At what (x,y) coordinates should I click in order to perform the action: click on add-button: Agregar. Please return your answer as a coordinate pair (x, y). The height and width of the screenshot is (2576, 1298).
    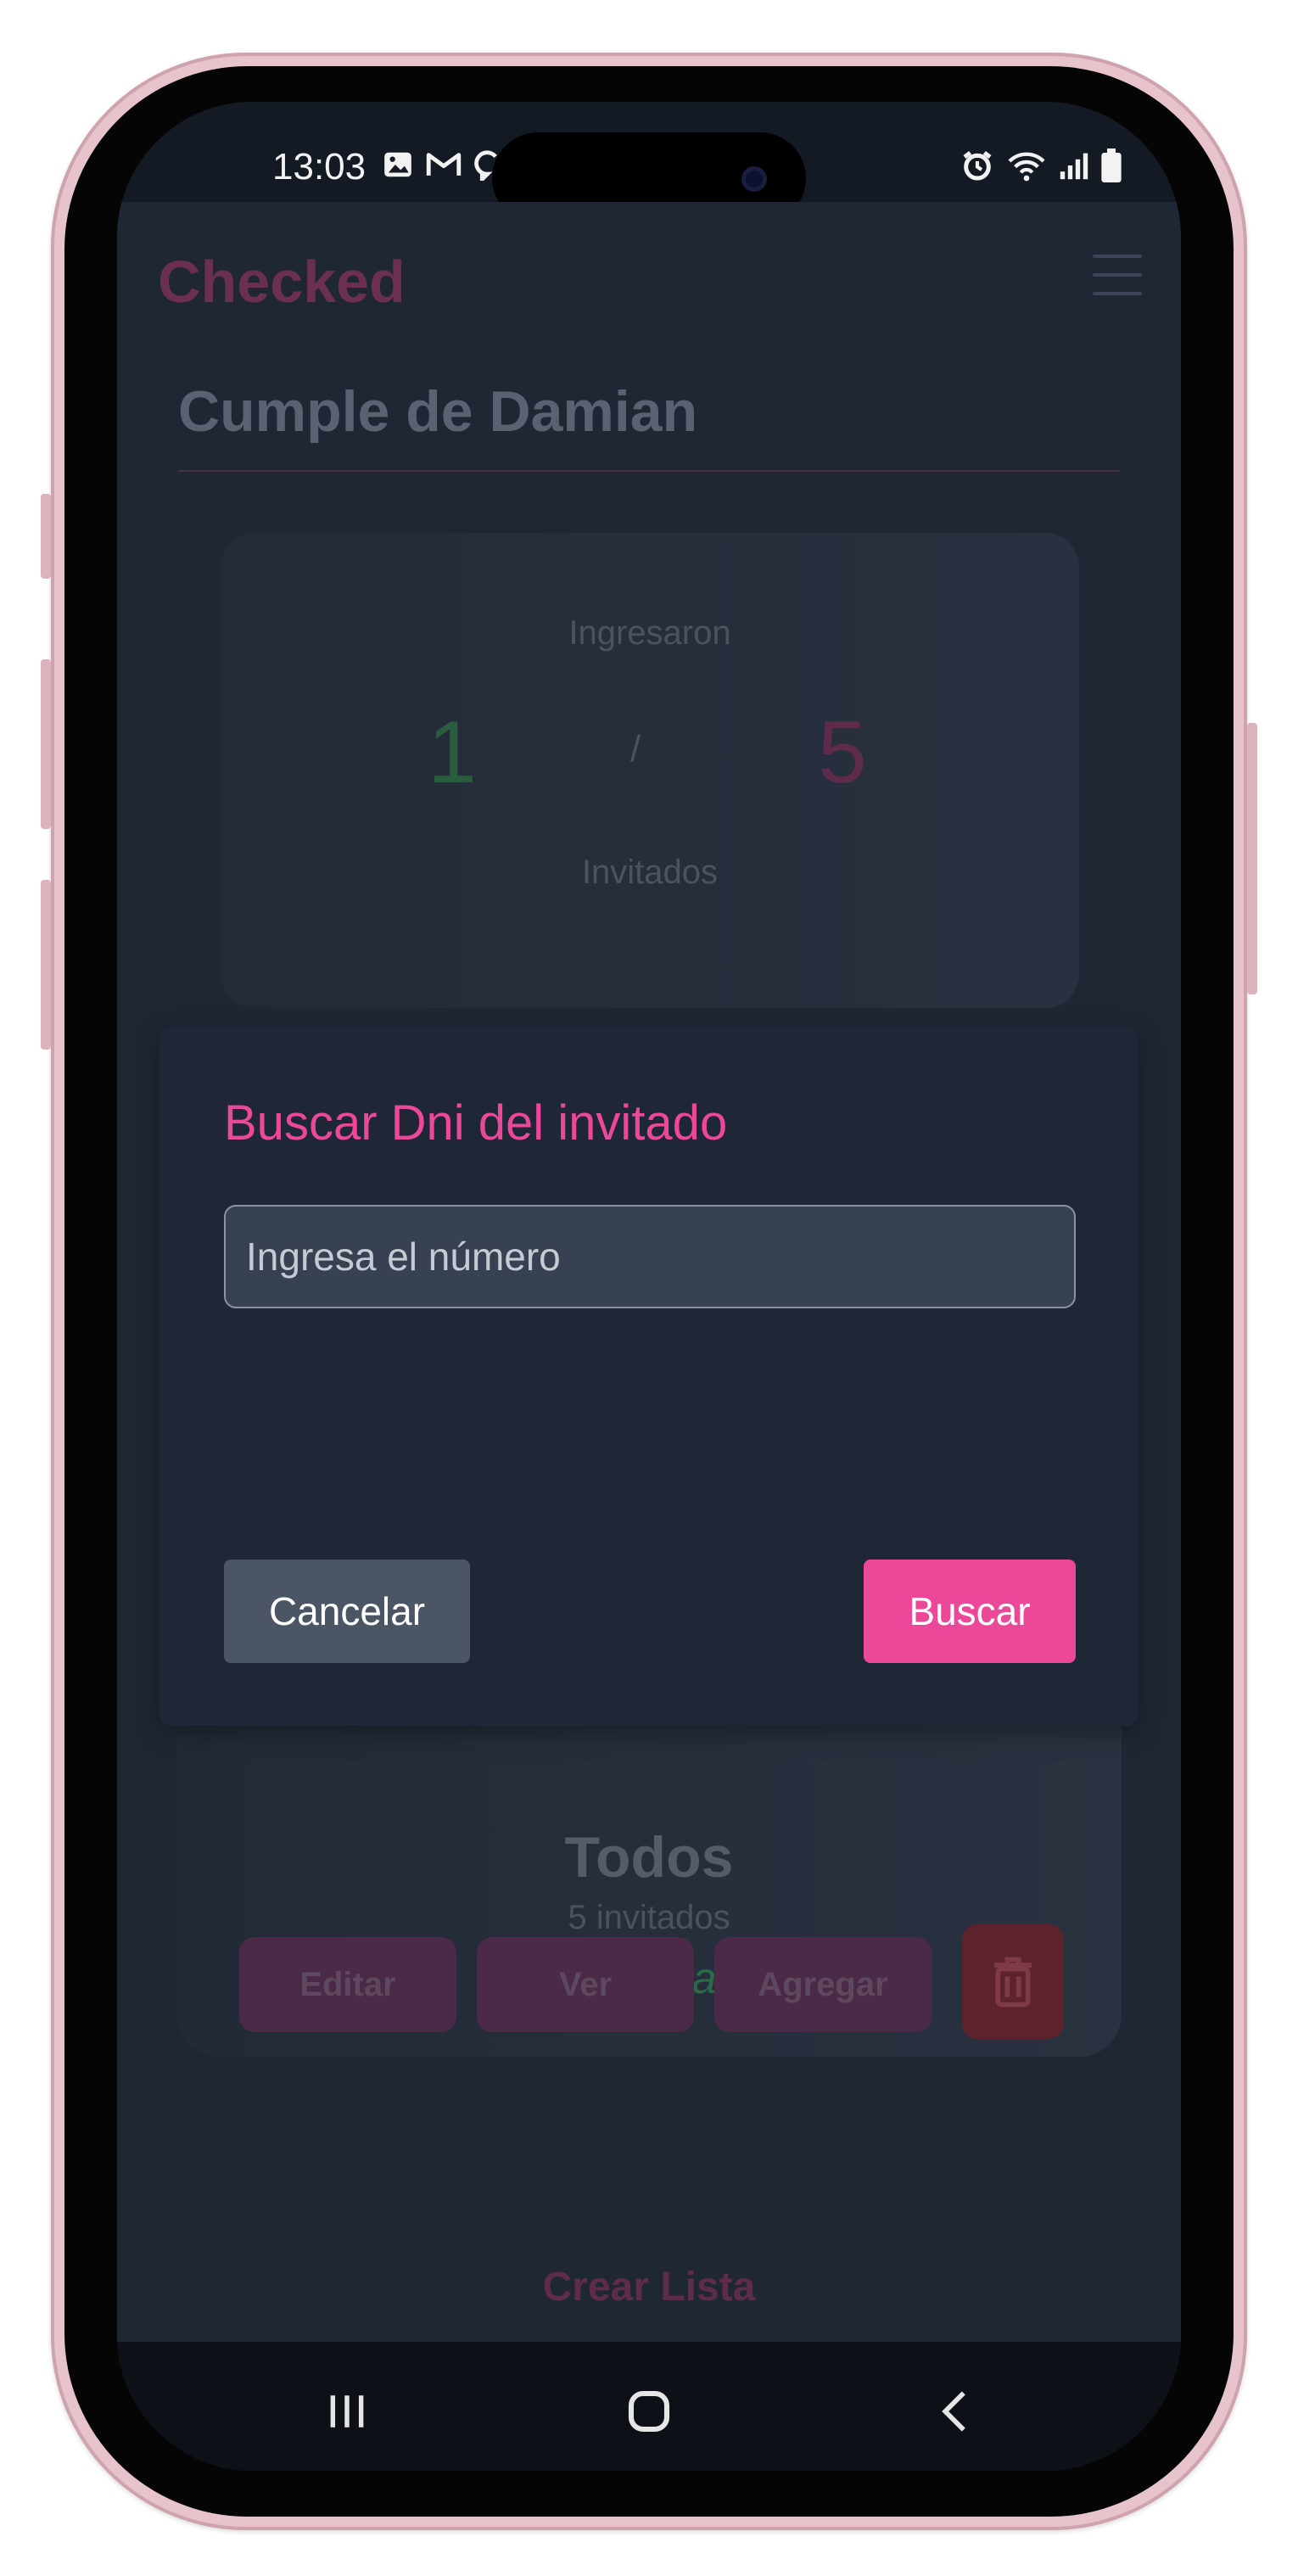
    Looking at the image, I should click on (823, 1984).